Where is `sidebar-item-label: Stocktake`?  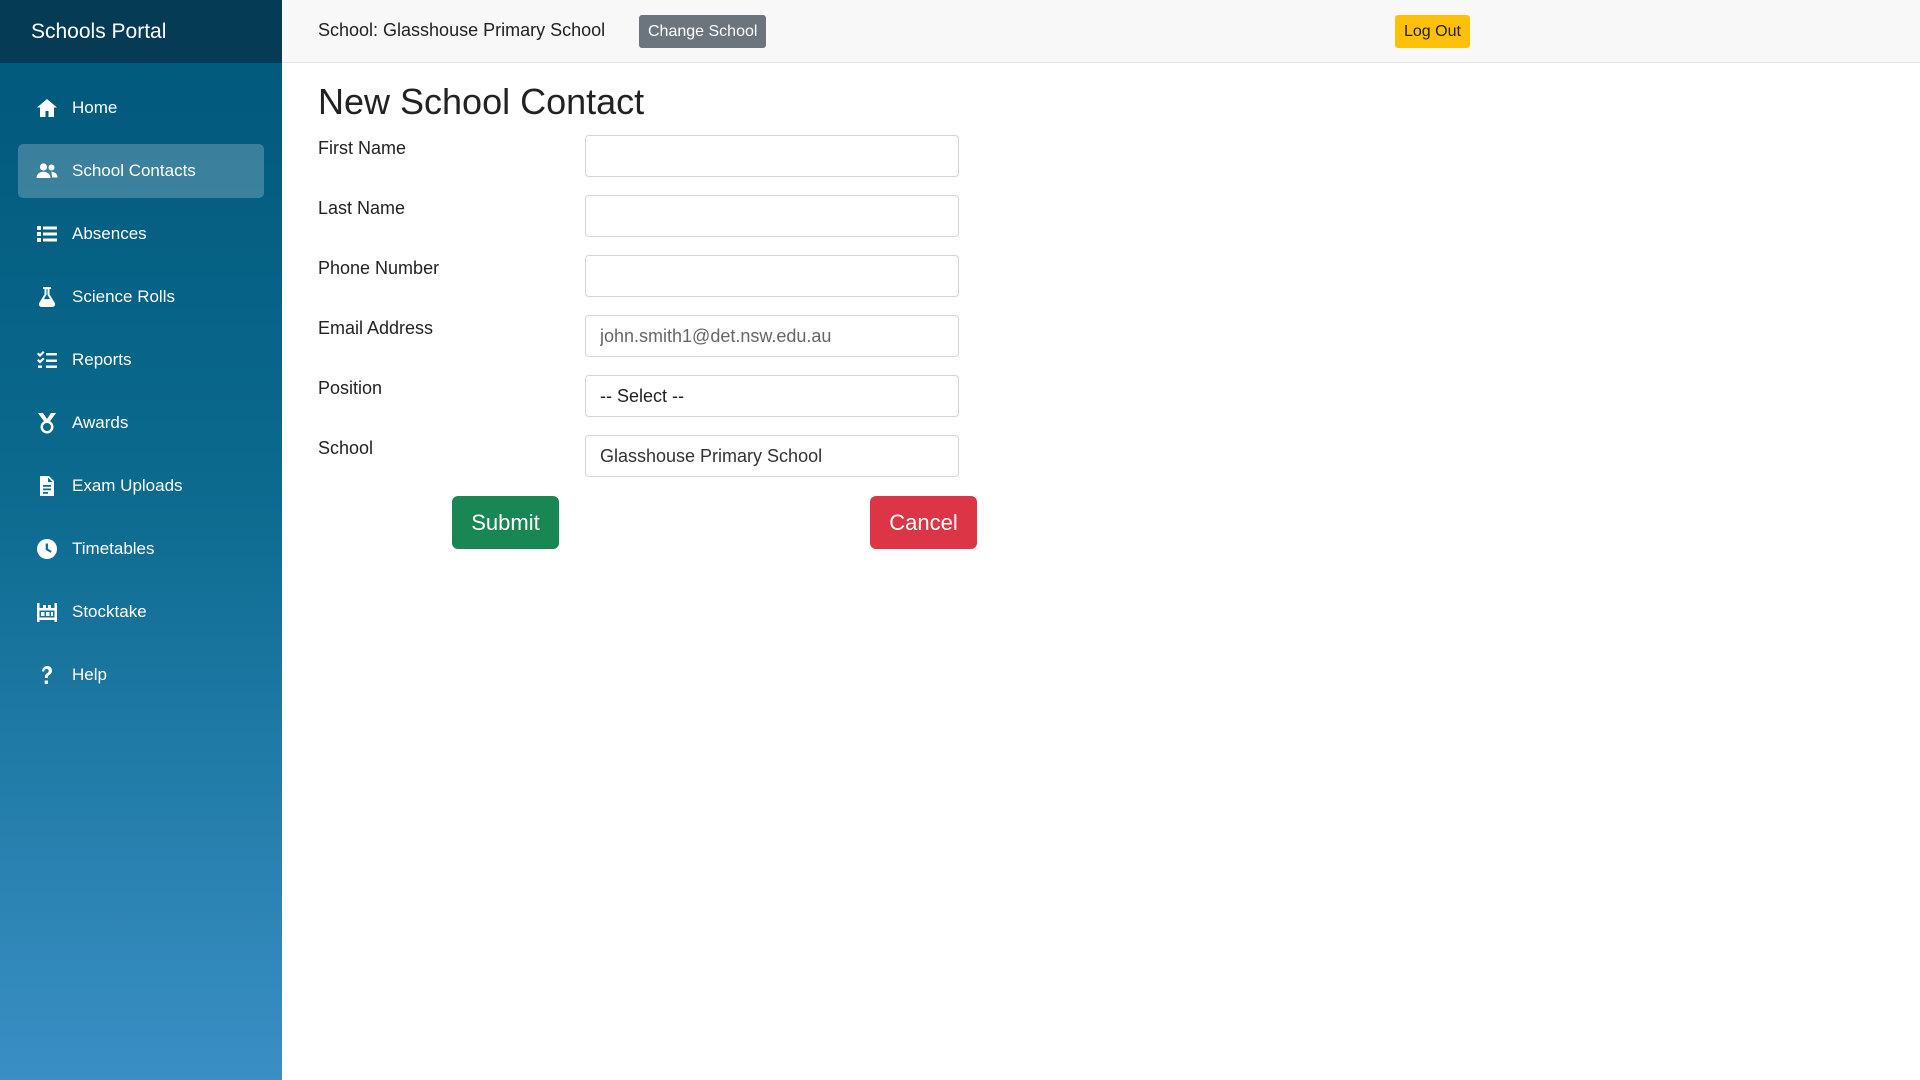
sidebar-item-label: Stocktake is located at coordinates (109, 611).